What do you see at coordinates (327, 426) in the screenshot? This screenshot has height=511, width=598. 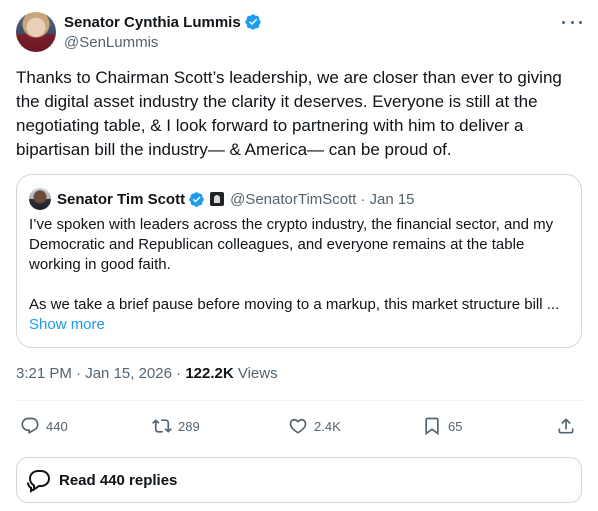 I see `like-count: 2.4K` at bounding box center [327, 426].